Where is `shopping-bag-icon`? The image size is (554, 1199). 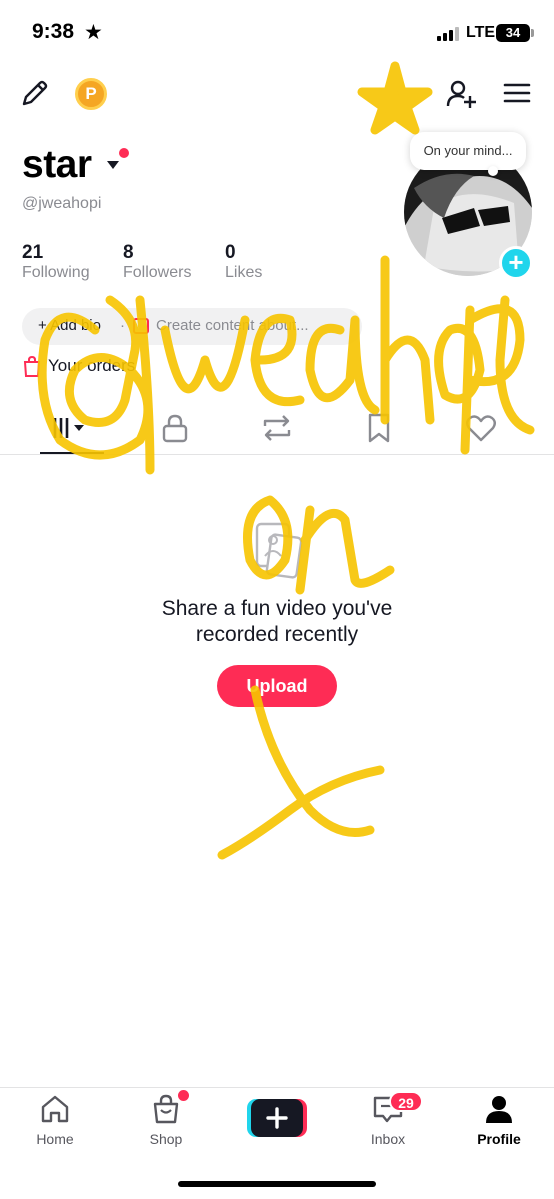
shopping-bag-icon is located at coordinates (32, 366).